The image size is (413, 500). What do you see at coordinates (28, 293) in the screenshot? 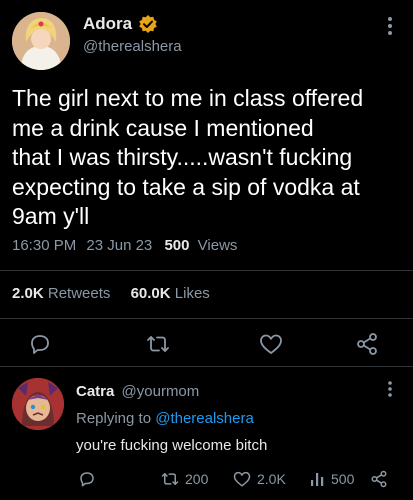
I see `retweets-count: 2.0K` at bounding box center [28, 293].